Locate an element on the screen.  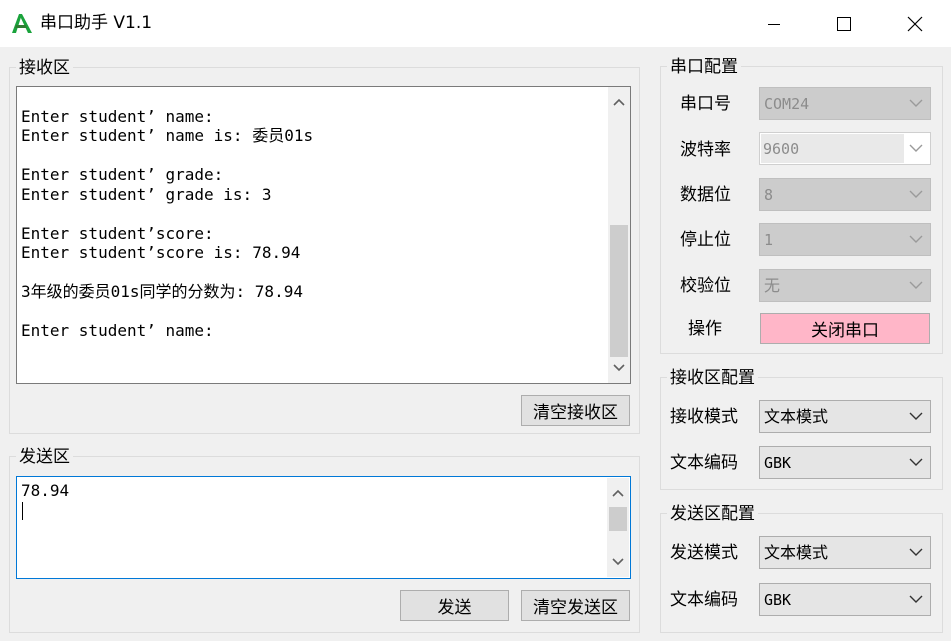
baud-select: 9600 is located at coordinates (845, 148).